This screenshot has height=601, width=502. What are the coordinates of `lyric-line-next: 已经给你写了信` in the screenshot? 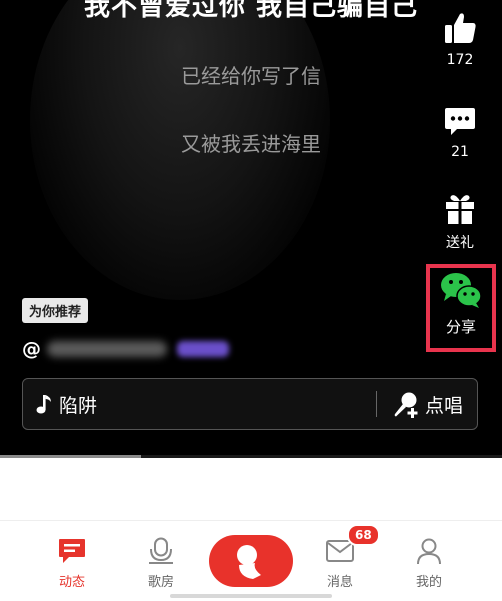 It's located at (251, 76).